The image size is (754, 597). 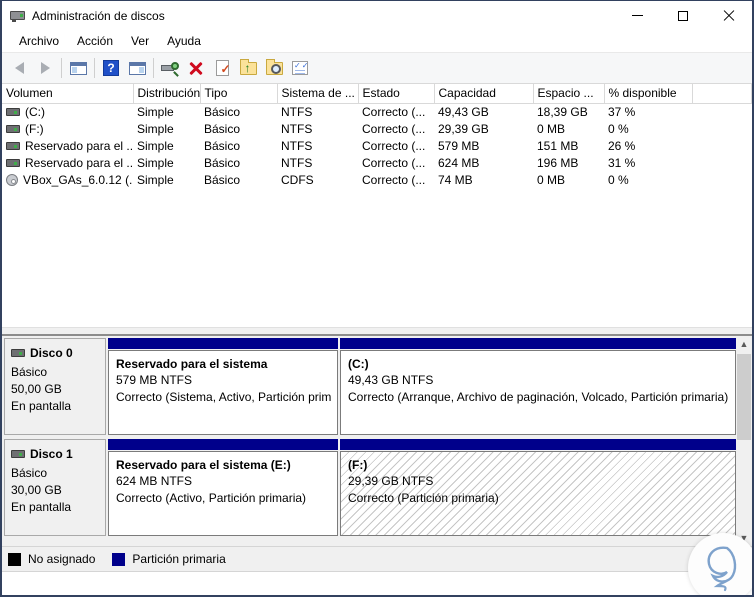 I want to click on volume-capacity: 49,43 GB, so click(x=463, y=111).